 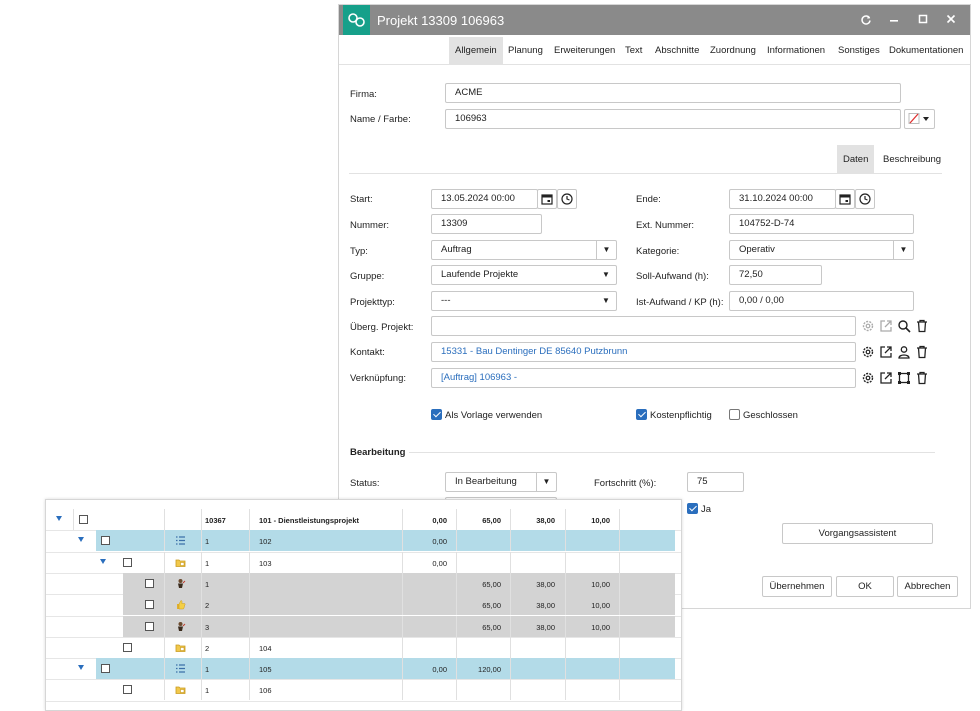 I want to click on status-value: In Bearbeitung, so click(x=486, y=481).